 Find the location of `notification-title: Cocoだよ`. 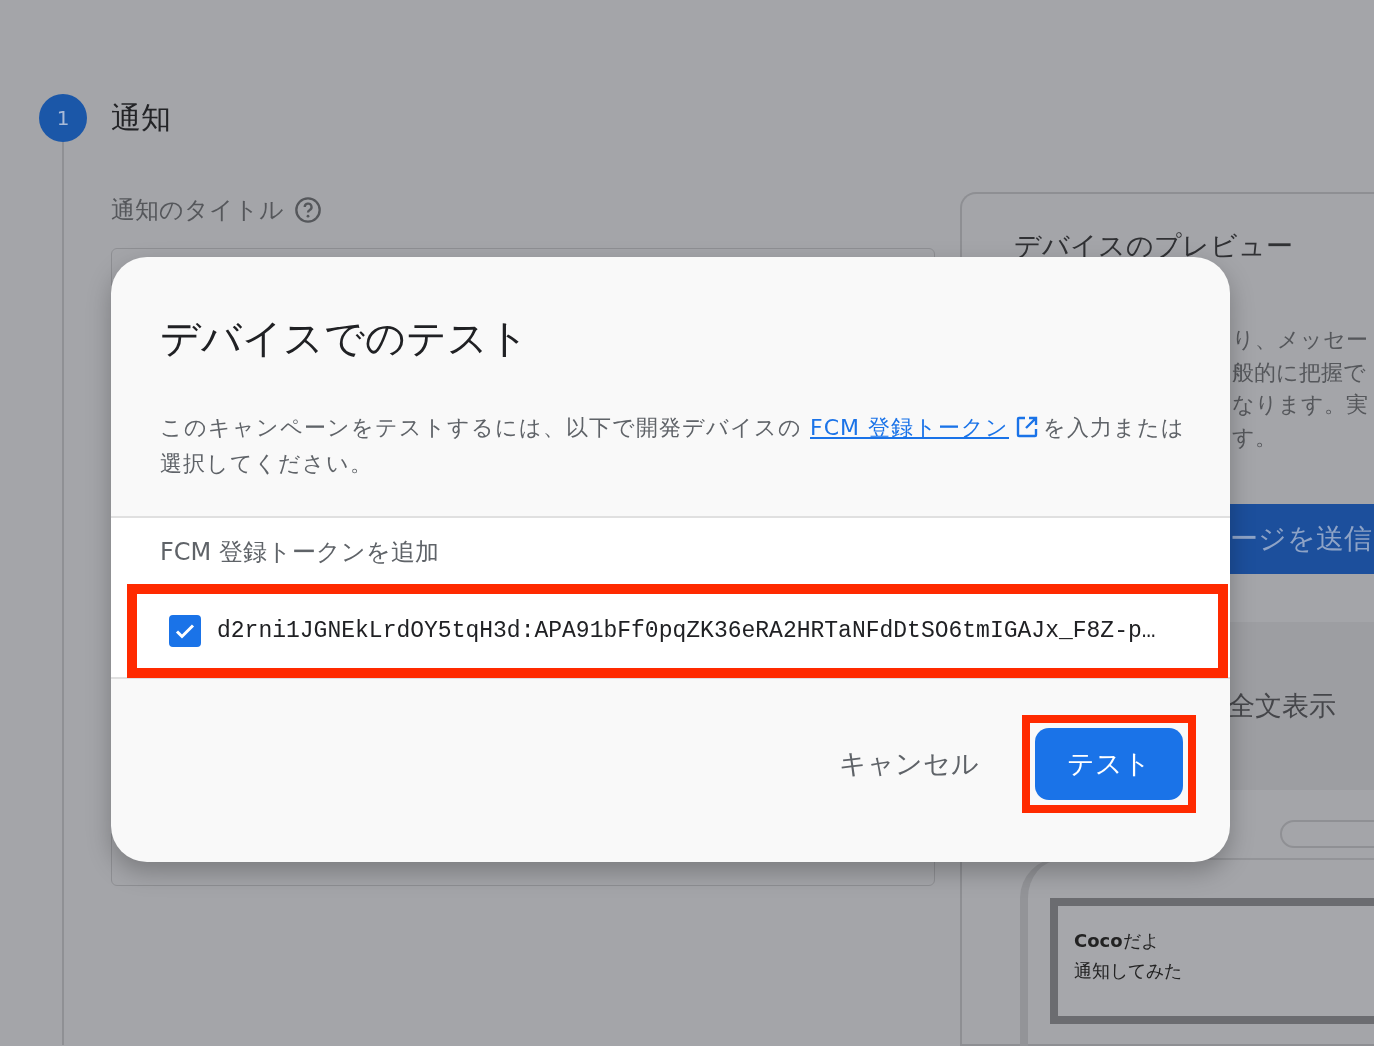

notification-title: Cocoだよ is located at coordinates (1117, 941).